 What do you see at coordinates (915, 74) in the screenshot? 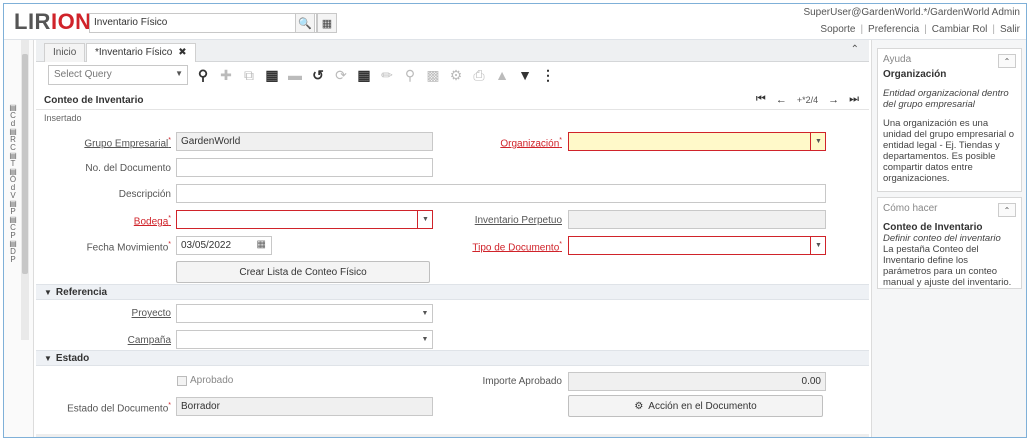
I see `ayuda-title: Organización` at bounding box center [915, 74].